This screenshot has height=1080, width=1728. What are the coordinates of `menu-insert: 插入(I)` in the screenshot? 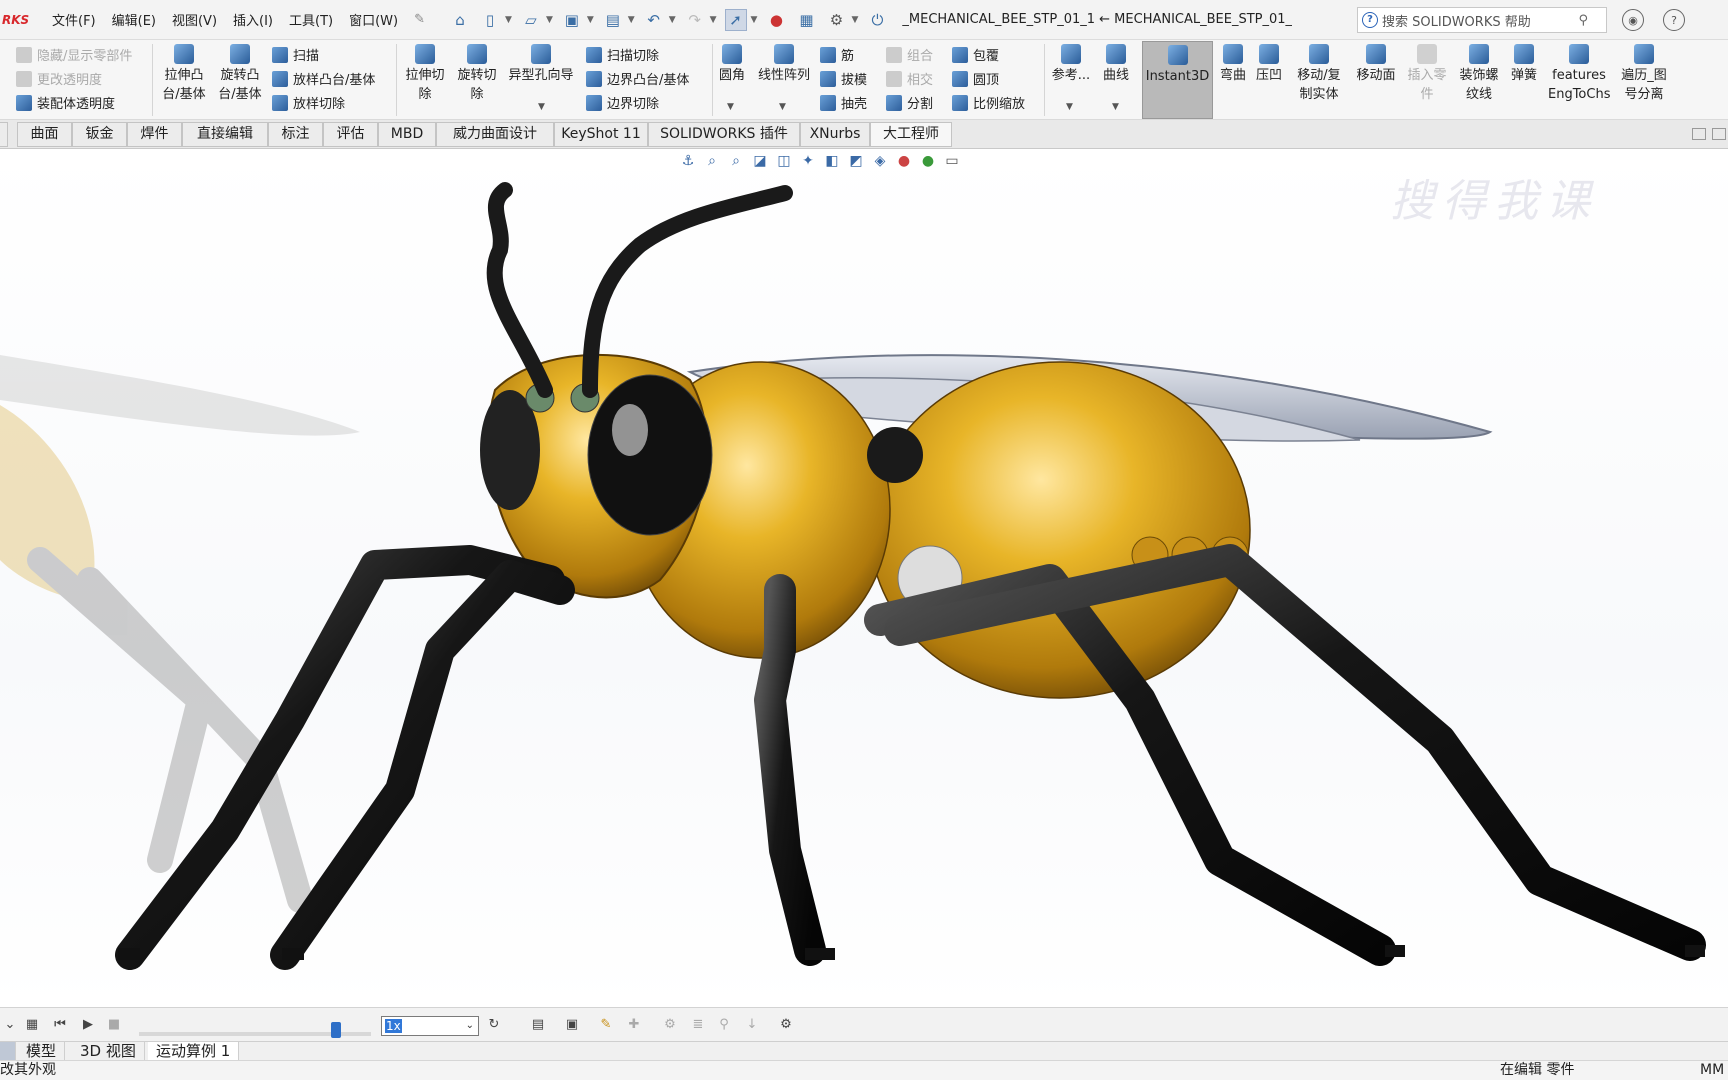 It's located at (253, 19).